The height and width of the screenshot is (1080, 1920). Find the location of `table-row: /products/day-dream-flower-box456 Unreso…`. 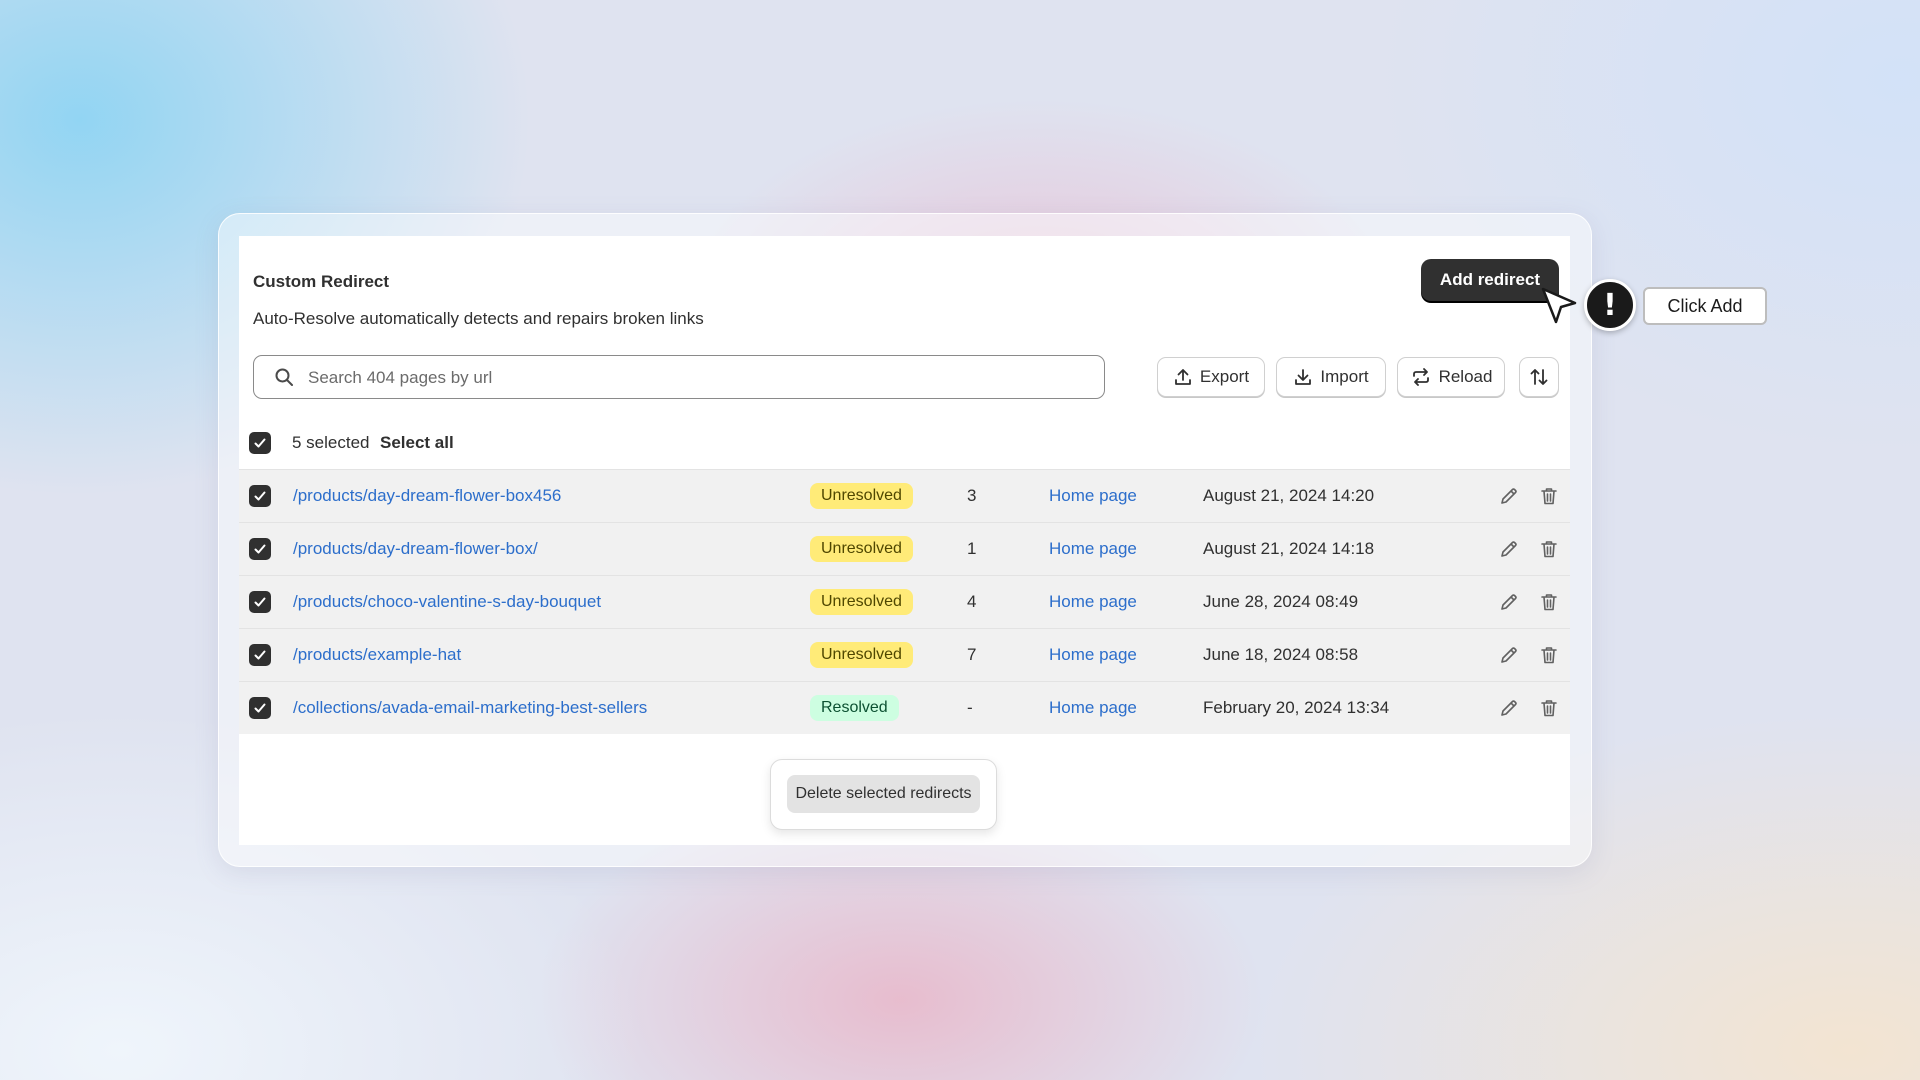

table-row: /products/day-dream-flower-box456 Unreso… is located at coordinates (904, 495).